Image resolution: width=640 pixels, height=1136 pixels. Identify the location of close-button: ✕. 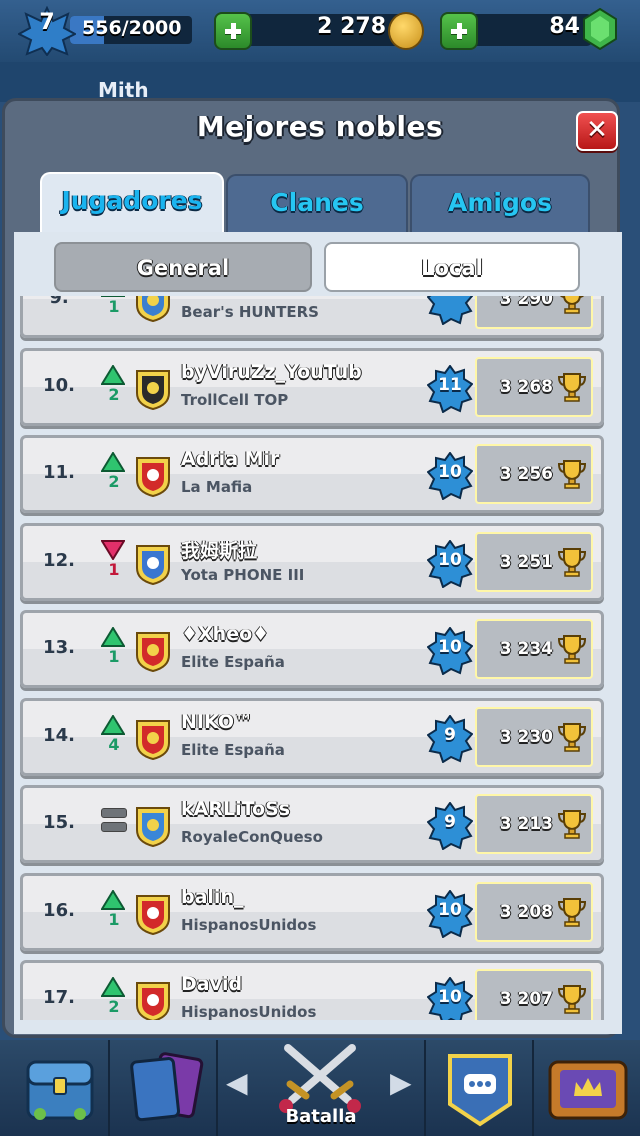
(597, 131).